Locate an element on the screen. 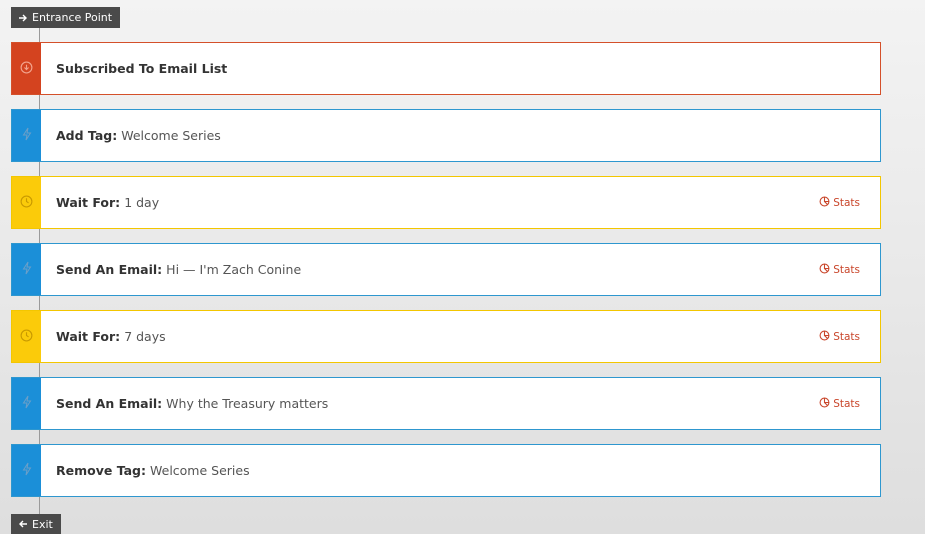 The image size is (925, 534). step-value: 7 days is located at coordinates (145, 336).